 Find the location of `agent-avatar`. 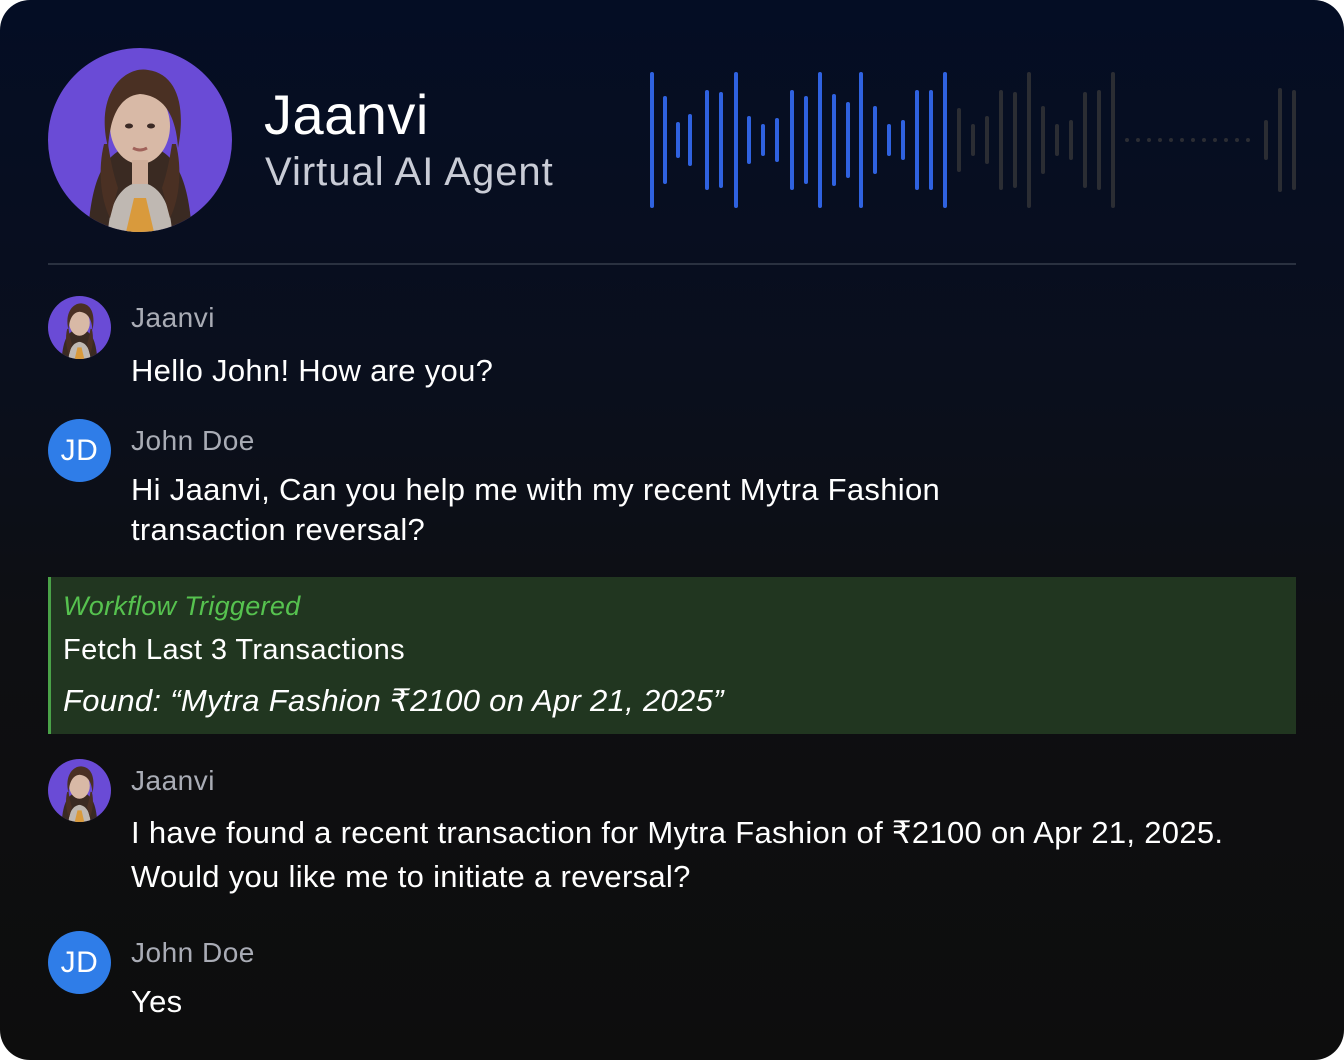

agent-avatar is located at coordinates (140, 140).